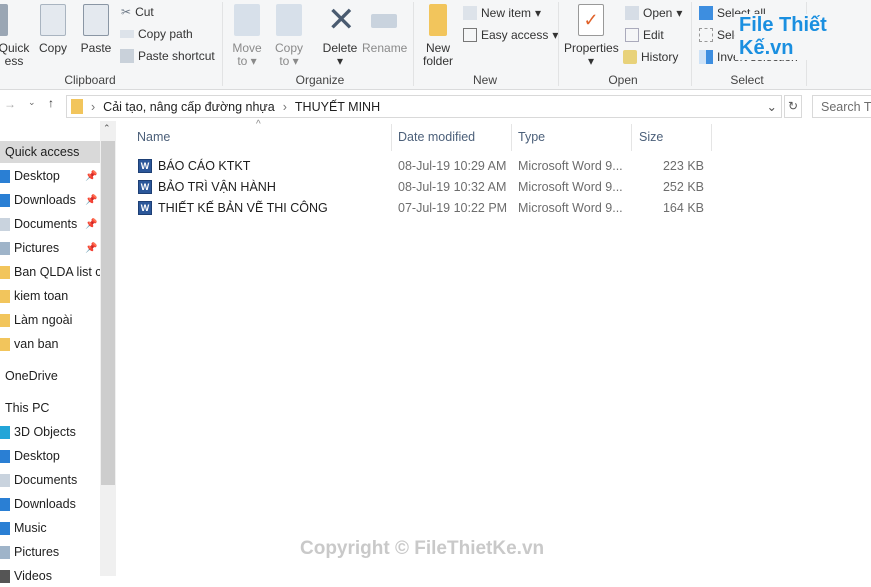 The width and height of the screenshot is (871, 587). I want to click on easy-access-button: Easy access ▾, so click(510, 35).